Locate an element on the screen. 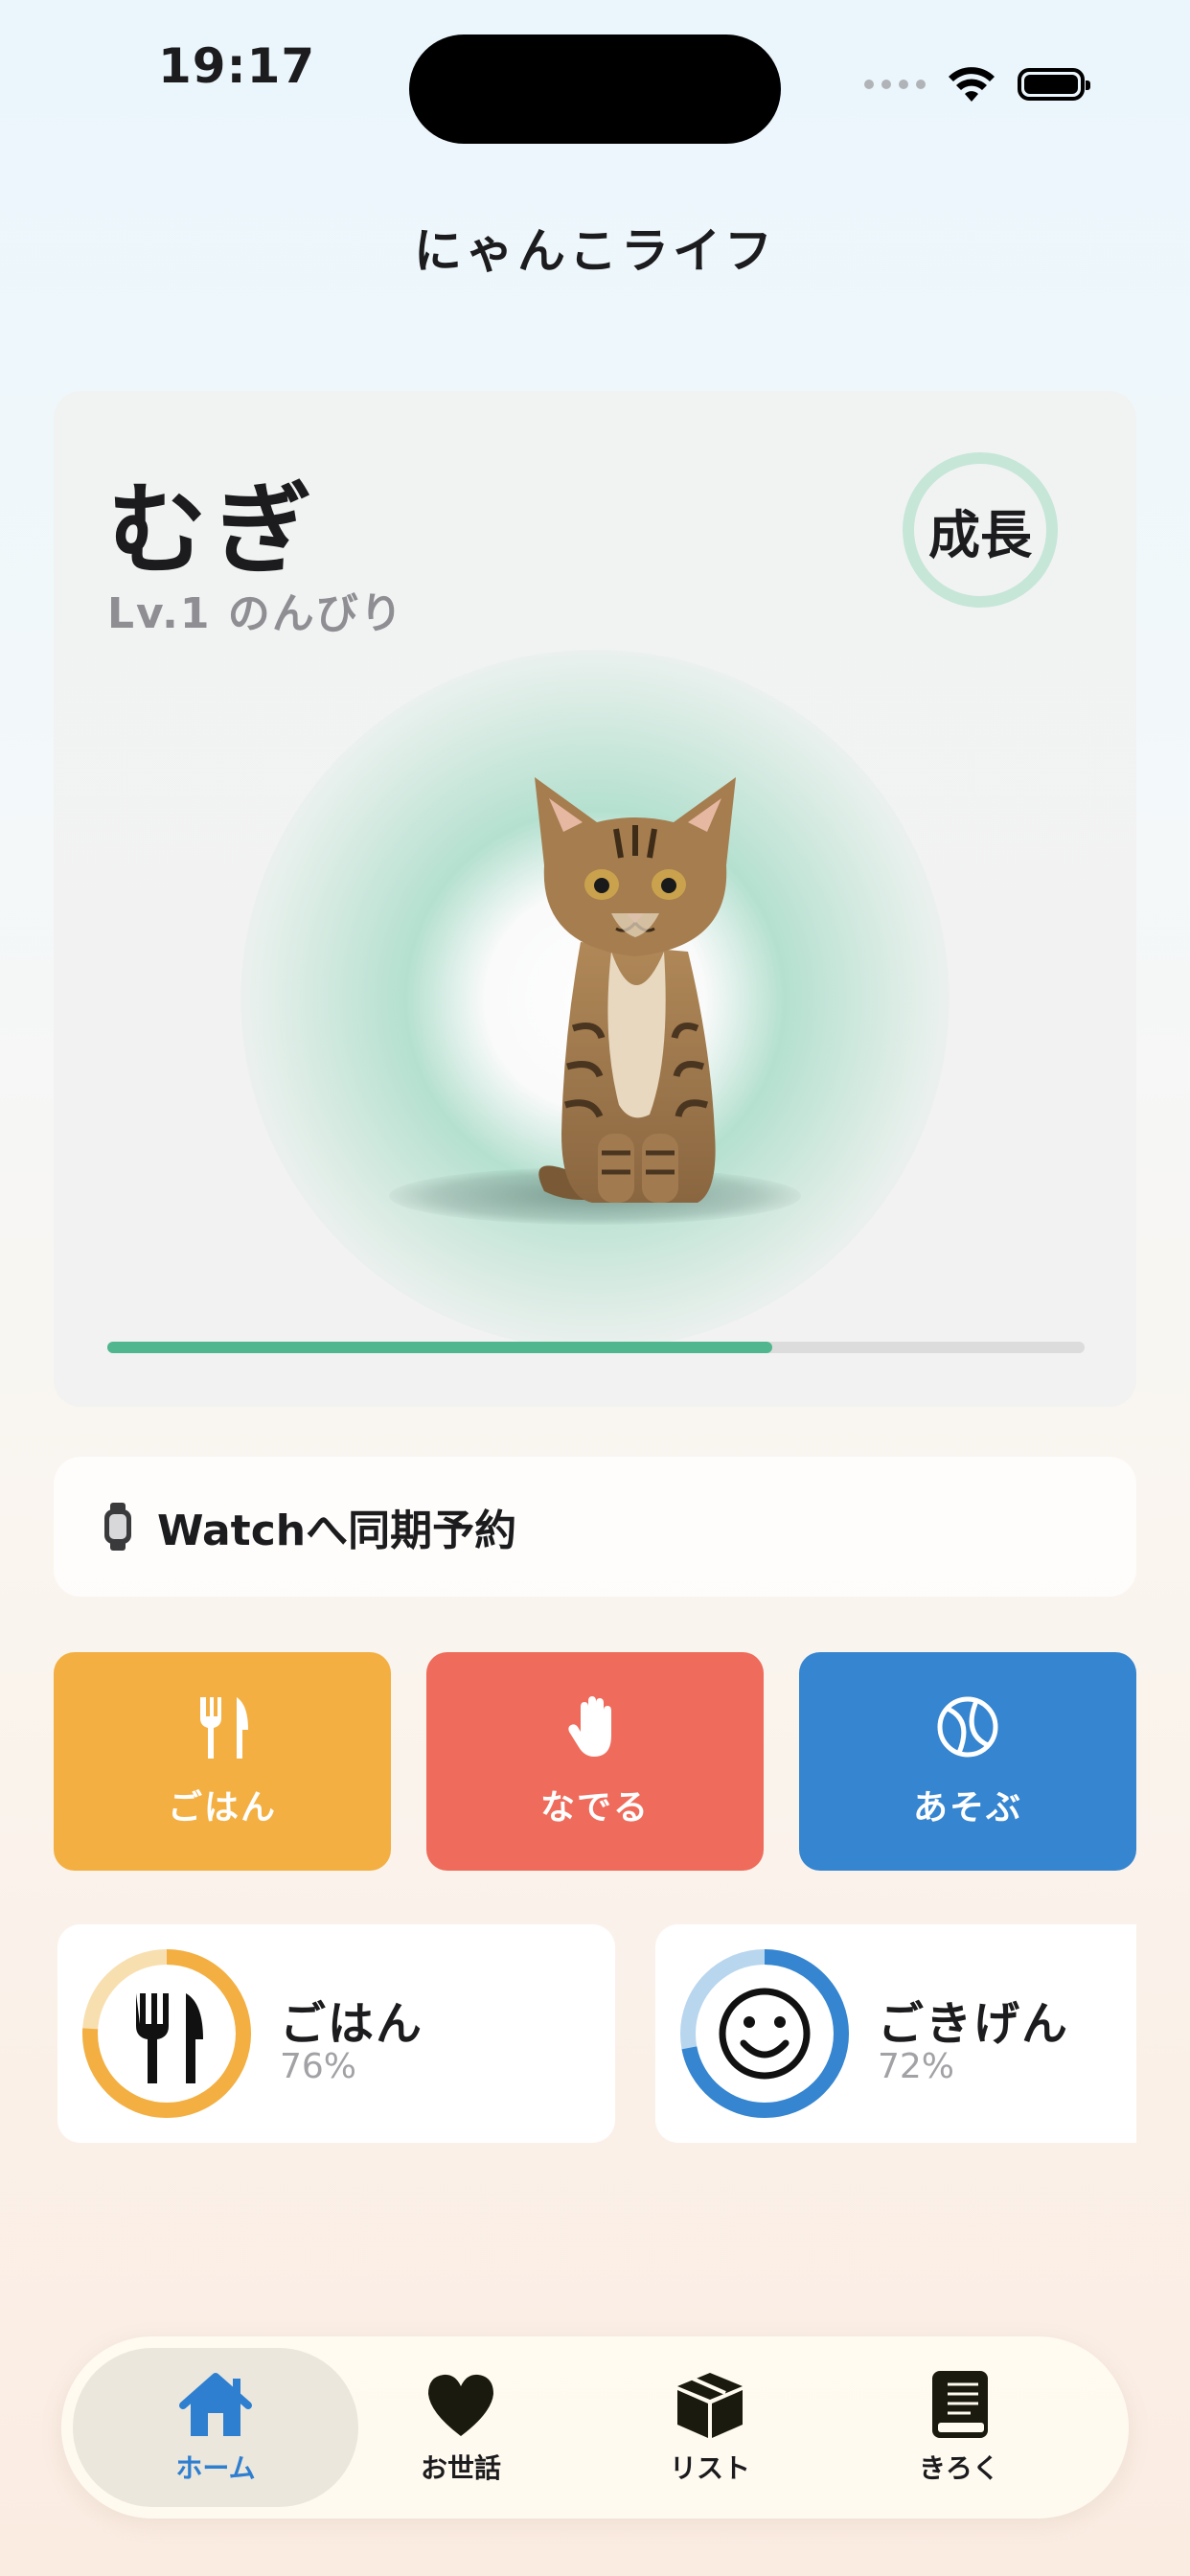 The height and width of the screenshot is (2576, 1190). status-time: 19:17 is located at coordinates (237, 66).